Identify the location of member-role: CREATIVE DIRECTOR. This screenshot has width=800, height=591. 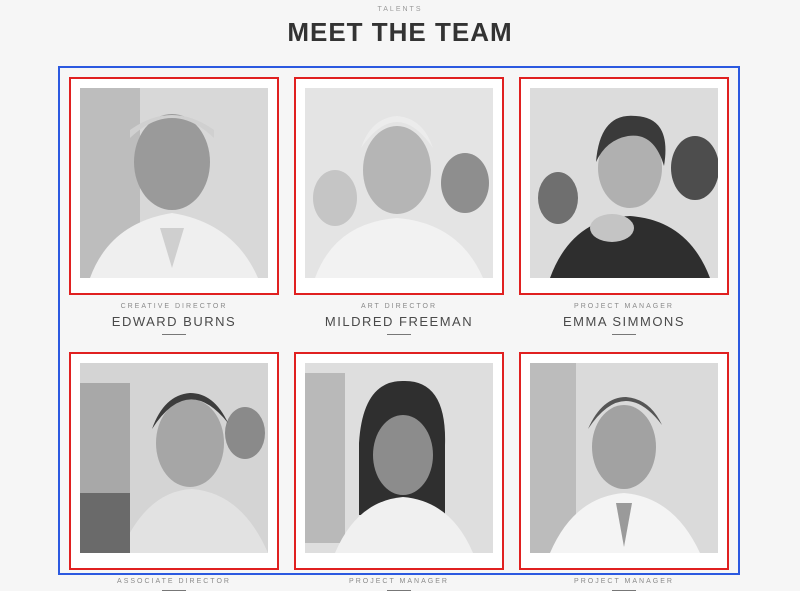
(174, 306).